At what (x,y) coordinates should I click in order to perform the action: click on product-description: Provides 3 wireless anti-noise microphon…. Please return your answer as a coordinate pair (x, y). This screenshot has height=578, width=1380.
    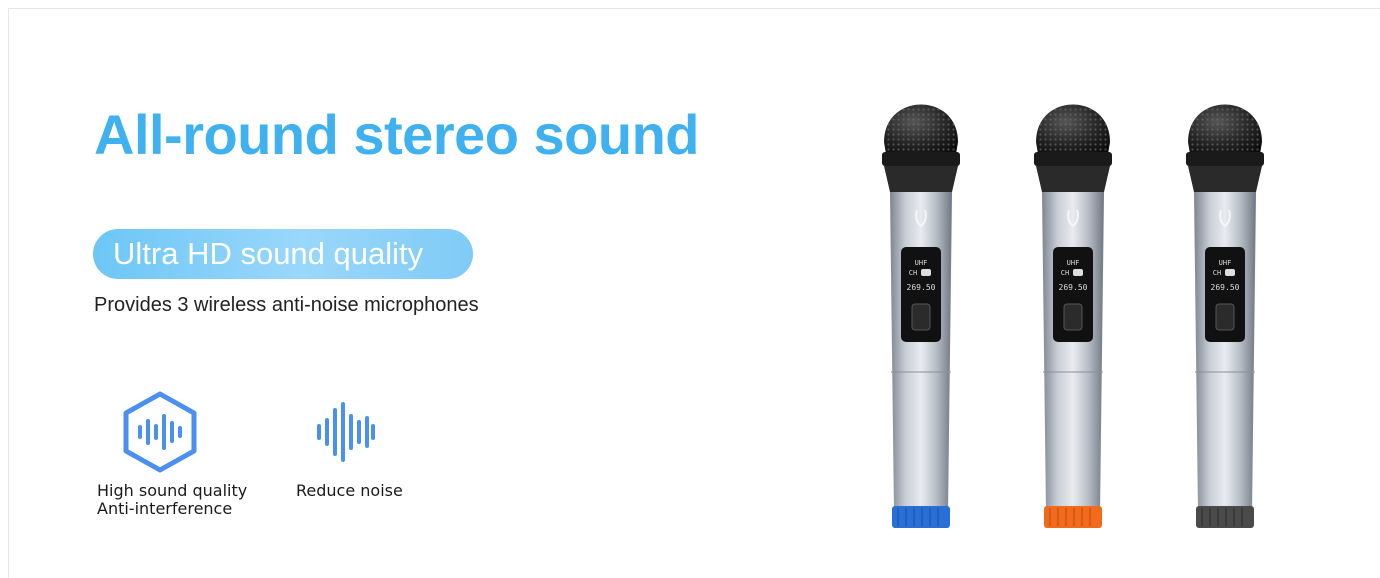
    Looking at the image, I should click on (286, 305).